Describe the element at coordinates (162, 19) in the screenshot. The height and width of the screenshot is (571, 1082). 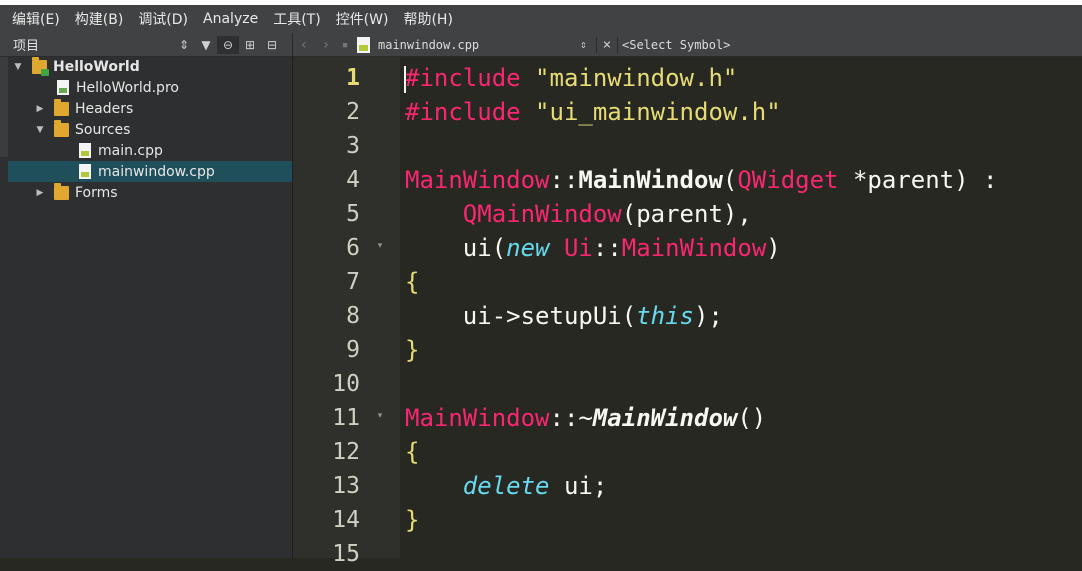
I see `menu-debug: 调试(D)` at that location.